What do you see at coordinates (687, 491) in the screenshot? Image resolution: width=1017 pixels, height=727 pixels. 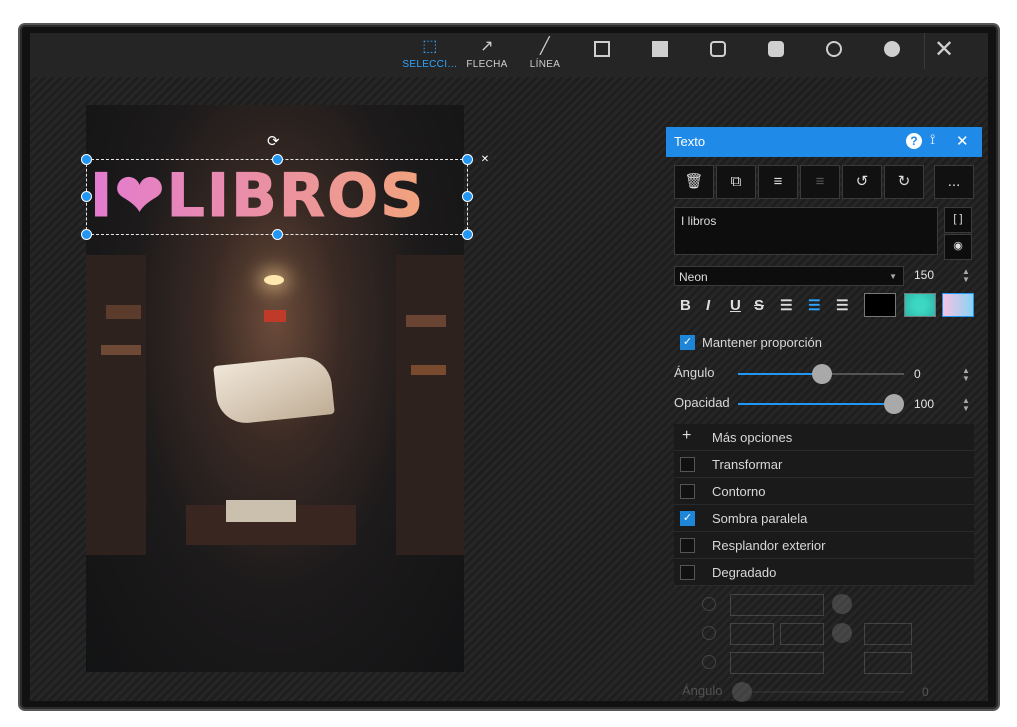 I see `contour-checkbox` at bounding box center [687, 491].